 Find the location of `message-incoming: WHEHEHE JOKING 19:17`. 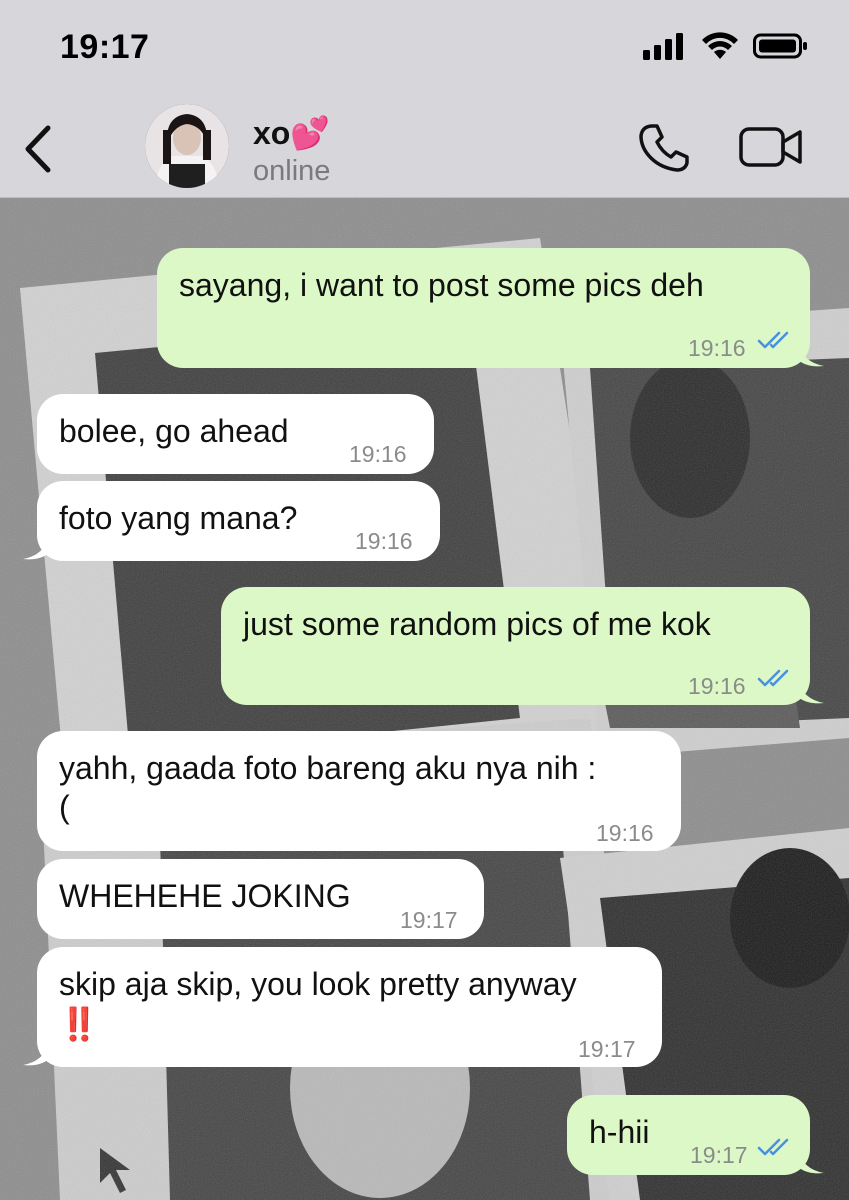

message-incoming: WHEHEHE JOKING 19:17 is located at coordinates (260, 899).